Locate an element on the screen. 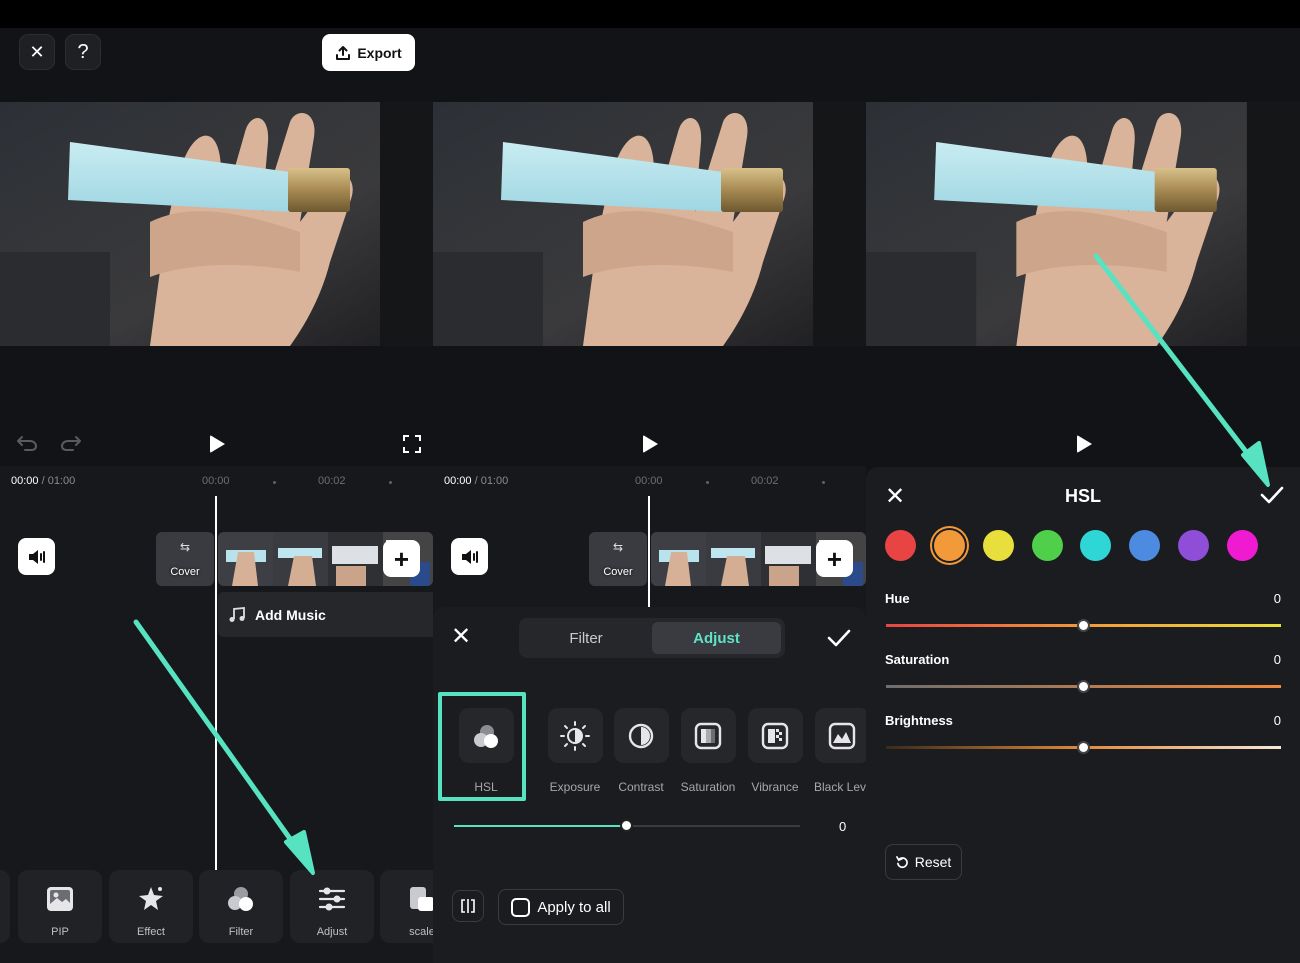 This screenshot has height=963, width=1300. tool-label: Contrast is located at coordinates (641, 787).